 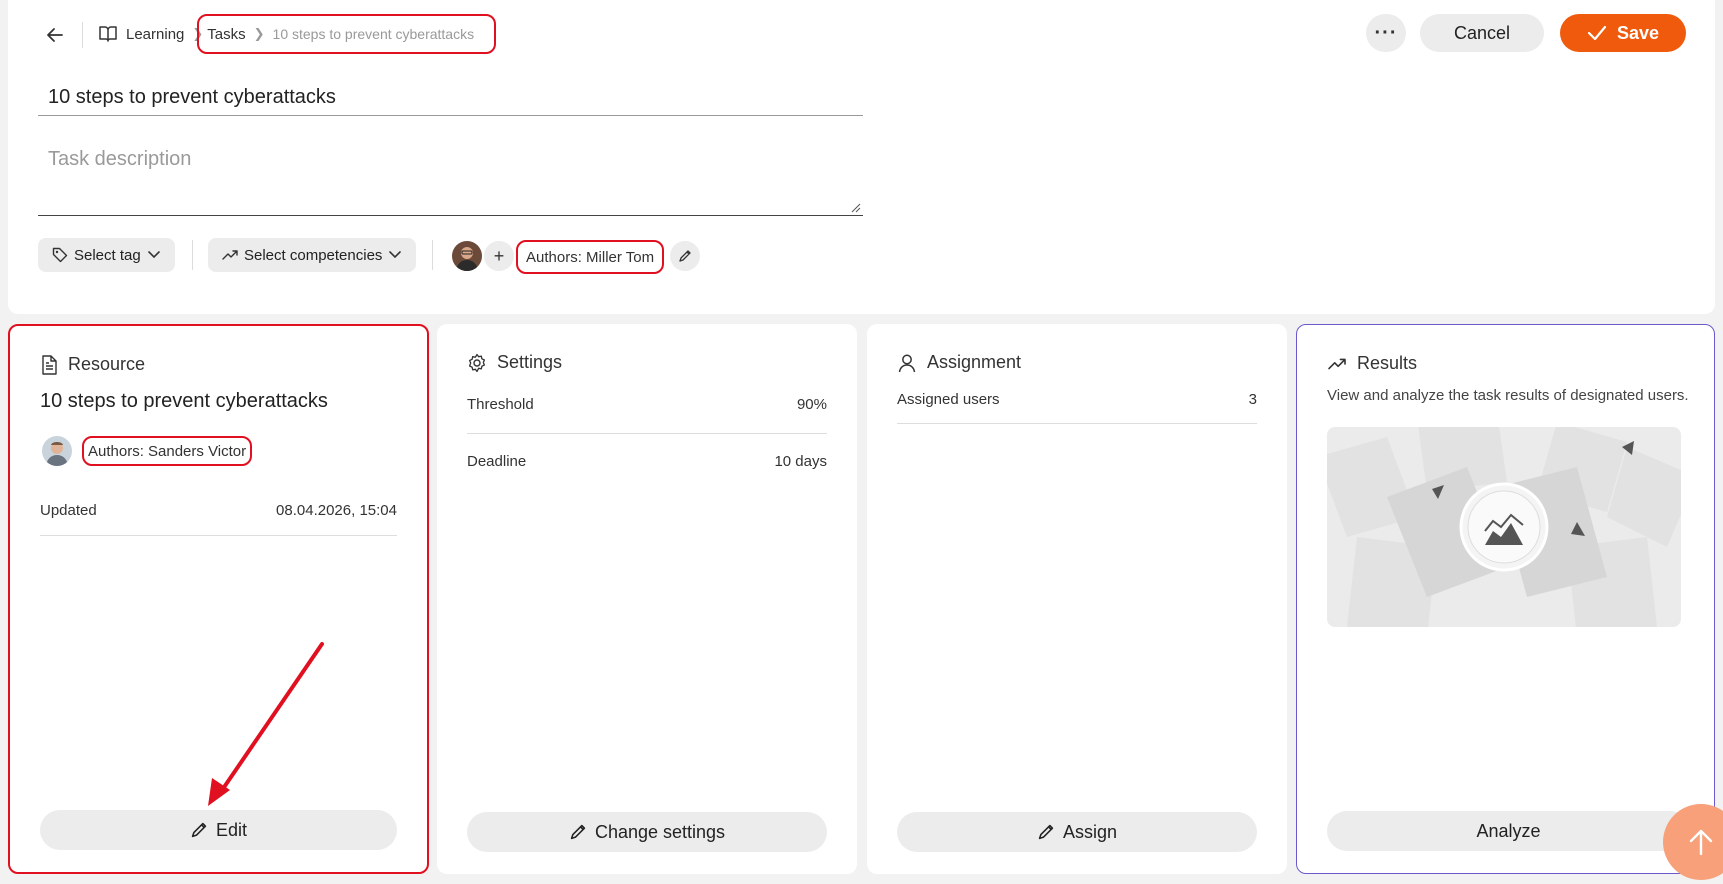 I want to click on breadcrumb-tasks: Tasks, so click(x=224, y=34).